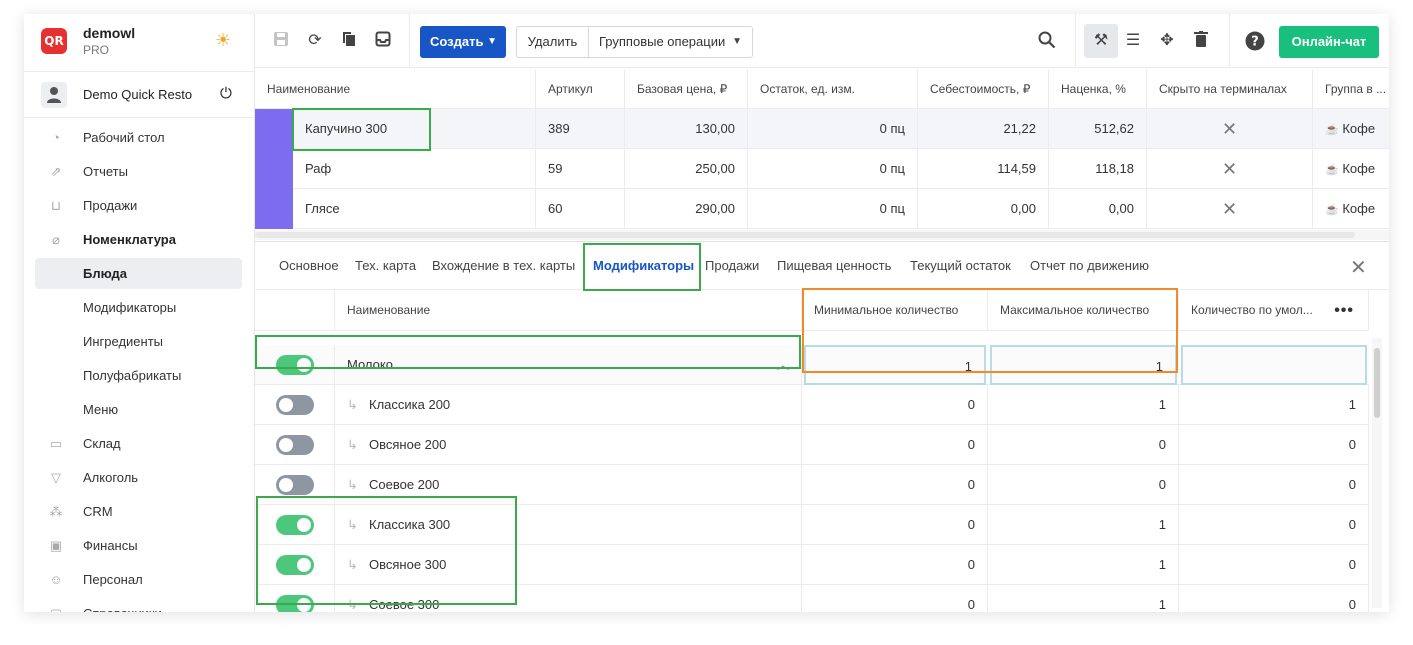 The image size is (1413, 645). What do you see at coordinates (139, 43) in the screenshot?
I see `brand-header: QR demowl PRO ☀` at bounding box center [139, 43].